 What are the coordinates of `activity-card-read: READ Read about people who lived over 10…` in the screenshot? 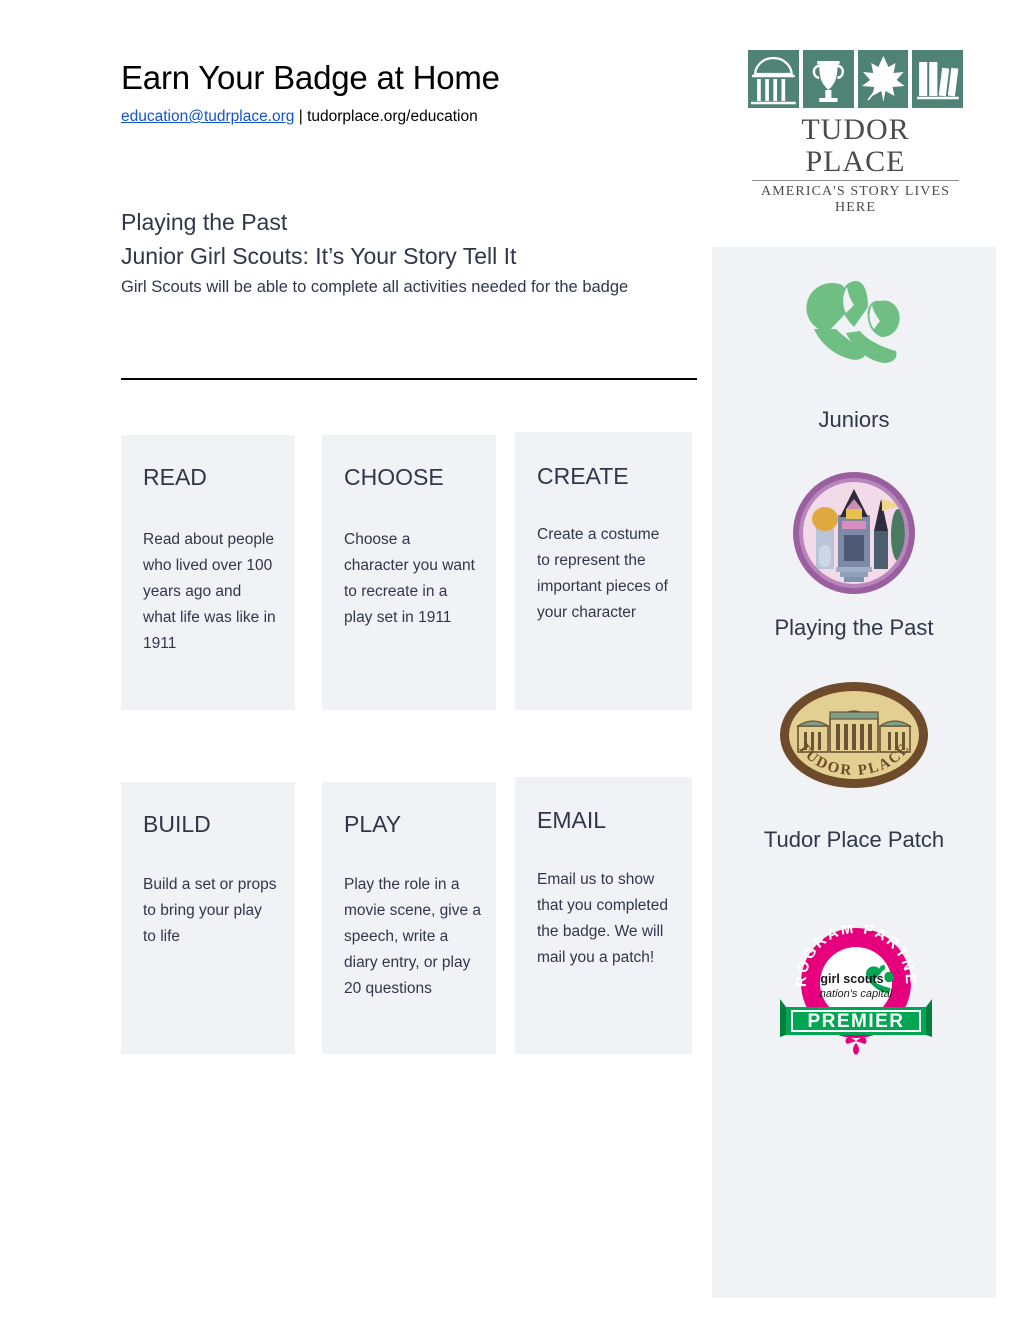 It's located at (208, 572).